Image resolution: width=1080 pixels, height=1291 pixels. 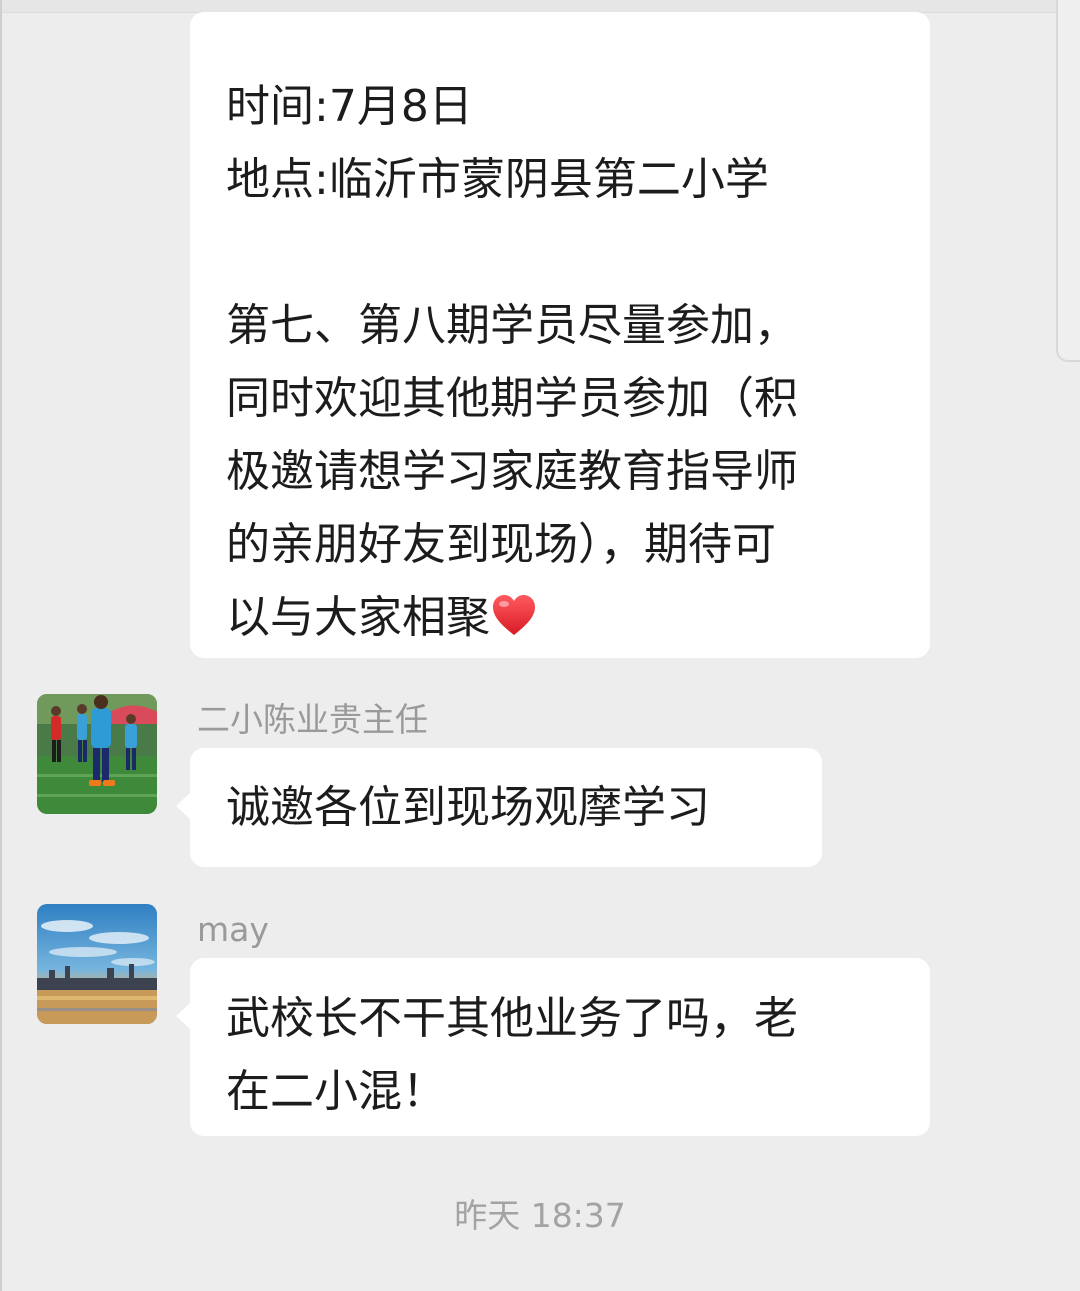 What do you see at coordinates (1068, 181) in the screenshot?
I see `scrollbar-thumb` at bounding box center [1068, 181].